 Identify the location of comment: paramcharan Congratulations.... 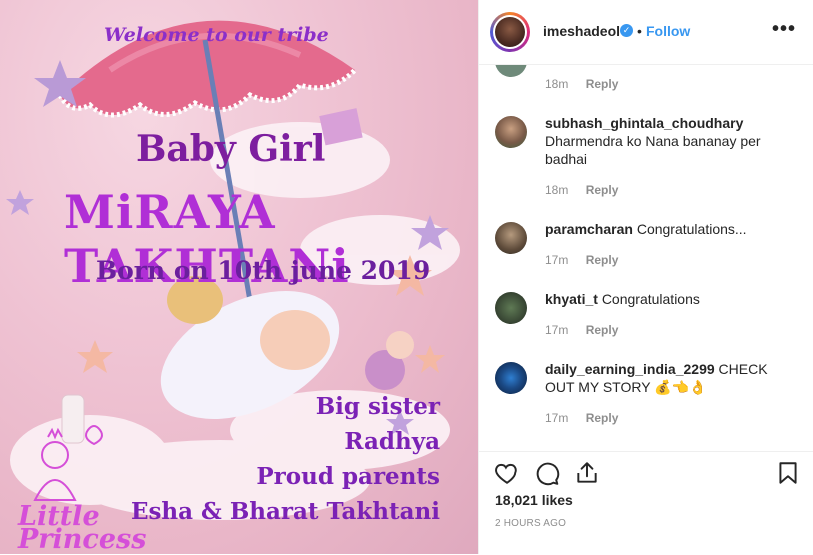
(665, 229).